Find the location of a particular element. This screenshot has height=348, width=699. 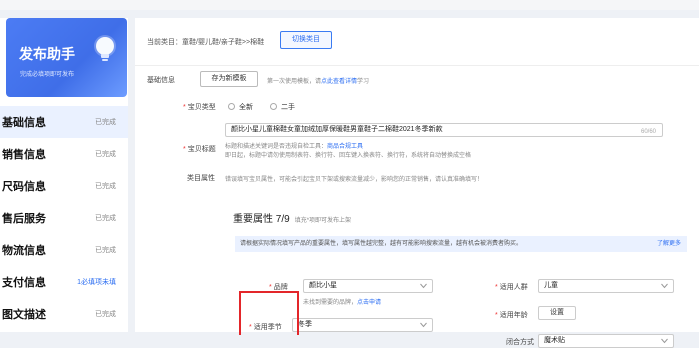

sidebar-item: 物流信息 已完成 is located at coordinates (64, 250).